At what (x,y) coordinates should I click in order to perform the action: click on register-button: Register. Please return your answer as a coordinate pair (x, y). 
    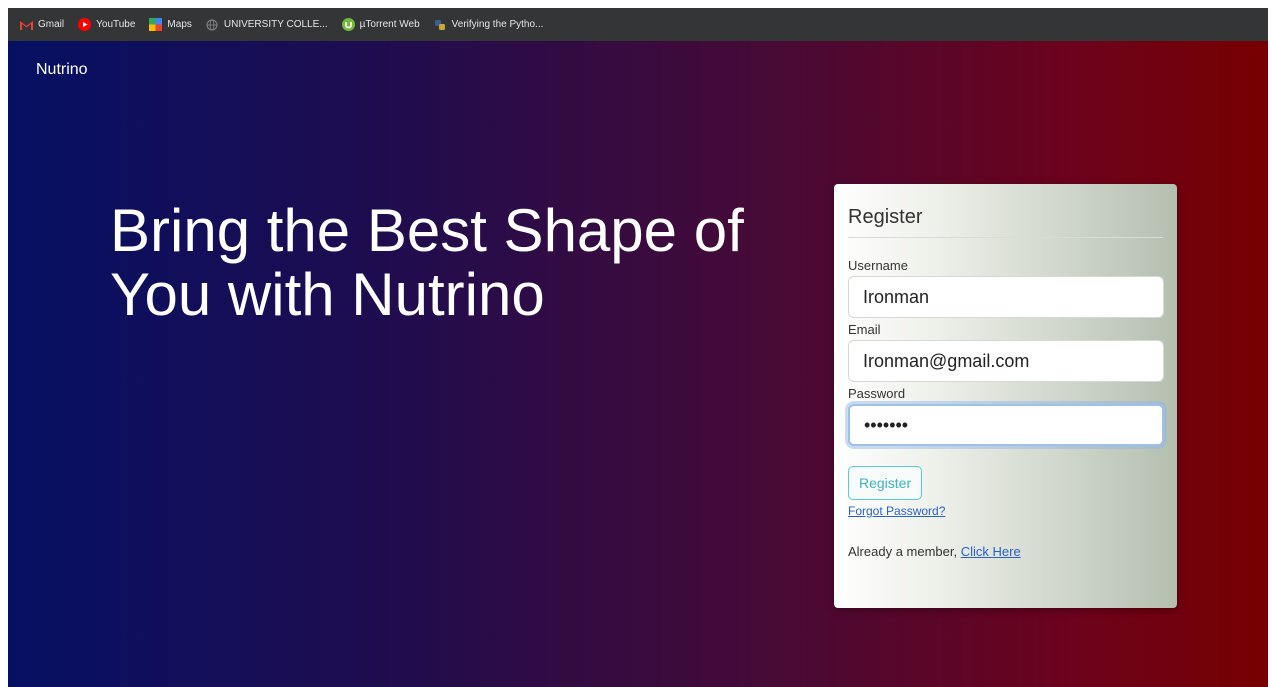
    Looking at the image, I should click on (885, 483).